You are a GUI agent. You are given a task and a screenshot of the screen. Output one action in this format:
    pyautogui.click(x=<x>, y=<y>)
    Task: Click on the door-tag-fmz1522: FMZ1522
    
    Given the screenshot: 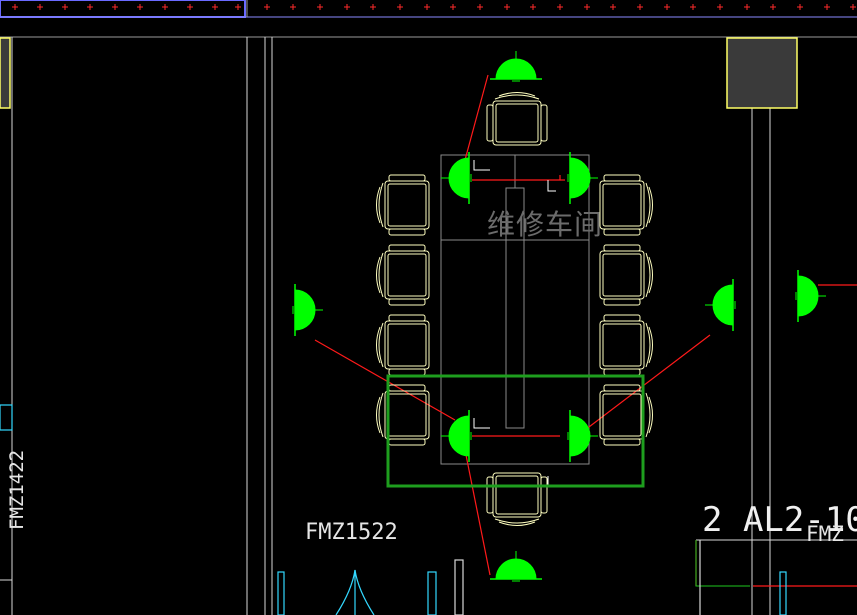 What is the action you would take?
    pyautogui.click(x=351, y=532)
    